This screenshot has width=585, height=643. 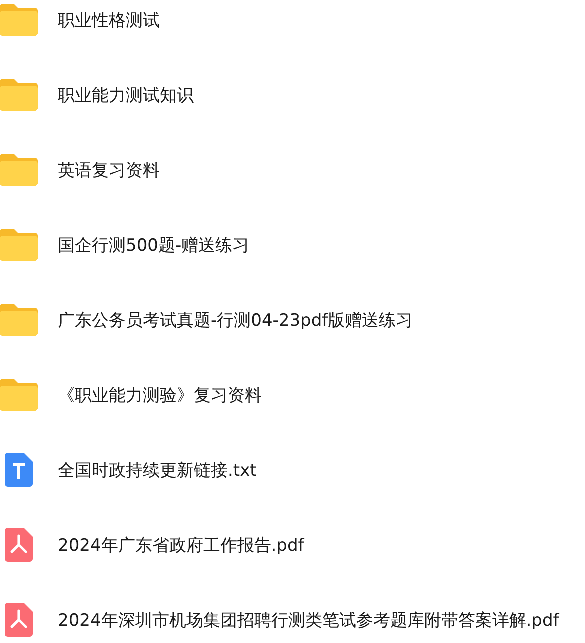 I want to click on file-name: 职业能力测试知识, so click(x=126, y=95).